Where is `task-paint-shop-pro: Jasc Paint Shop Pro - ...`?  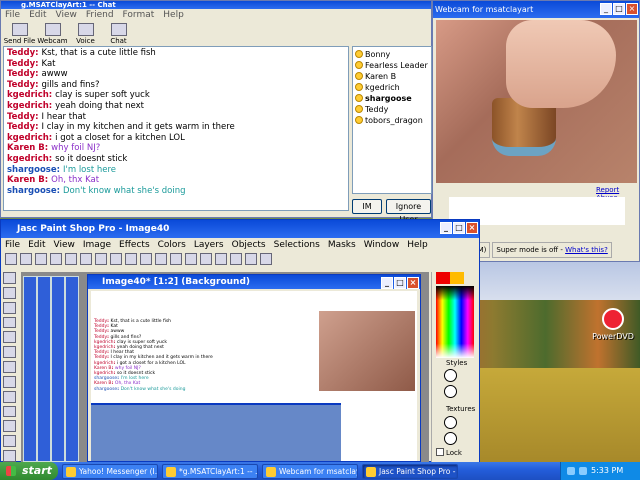
task-paint-shop-pro: Jasc Paint Shop Pro - ... is located at coordinates (410, 471).